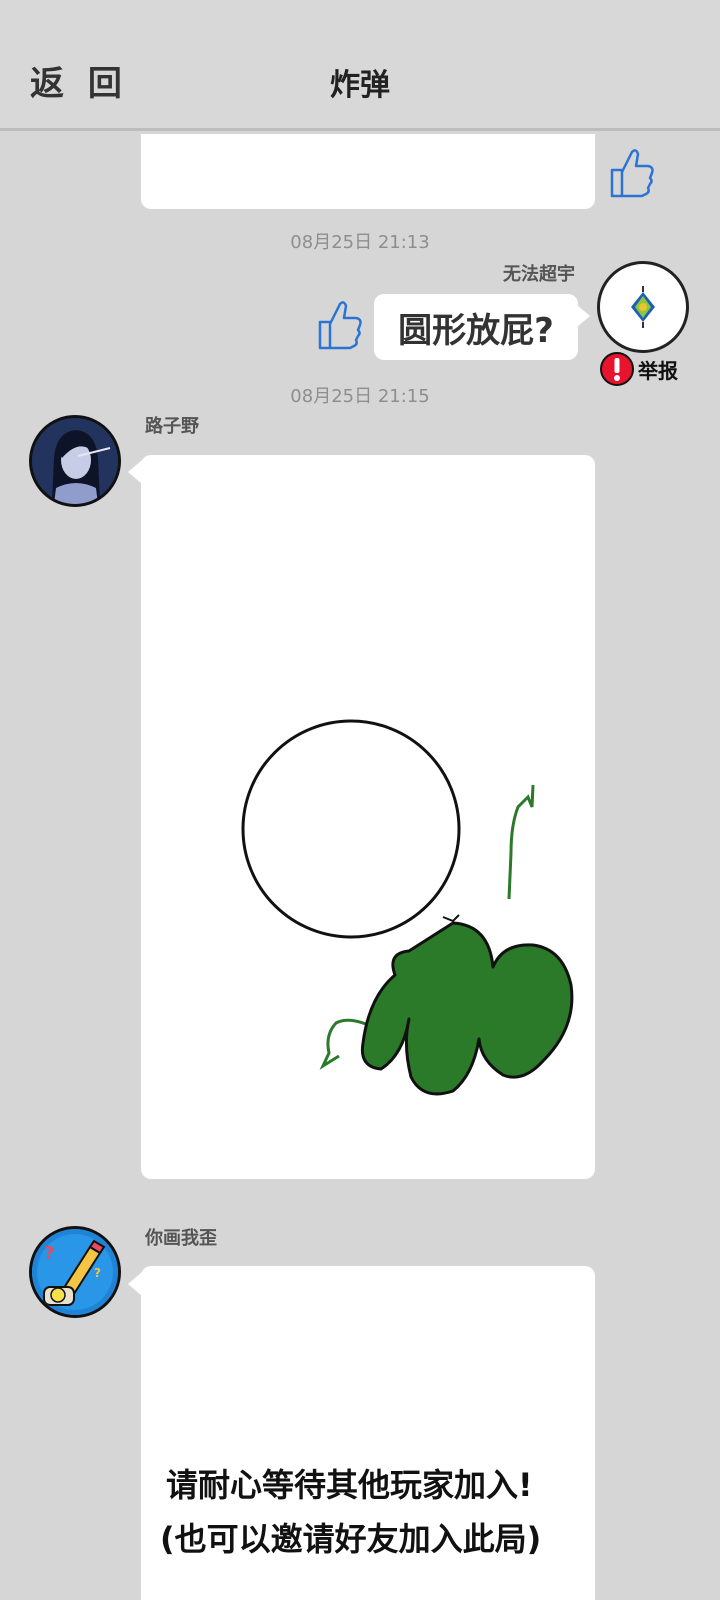 The height and width of the screenshot is (1600, 720). What do you see at coordinates (407, 907) in the screenshot?
I see `drawing-canvas` at bounding box center [407, 907].